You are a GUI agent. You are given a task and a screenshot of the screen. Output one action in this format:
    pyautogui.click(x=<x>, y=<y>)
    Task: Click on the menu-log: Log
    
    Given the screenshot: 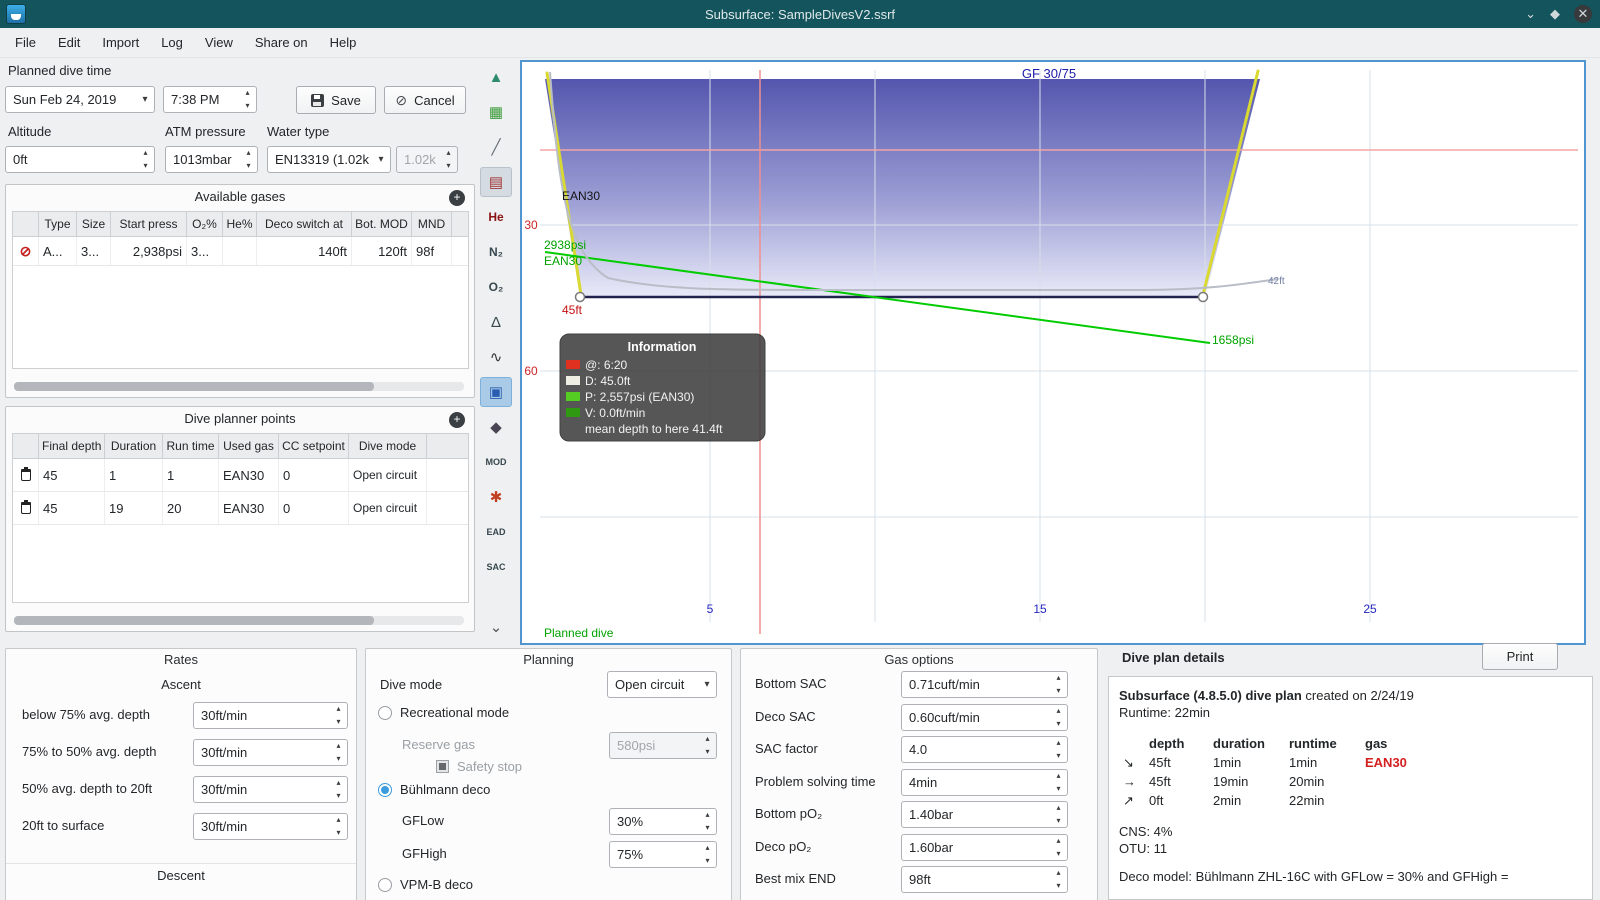 What is the action you would take?
    pyautogui.click(x=172, y=43)
    